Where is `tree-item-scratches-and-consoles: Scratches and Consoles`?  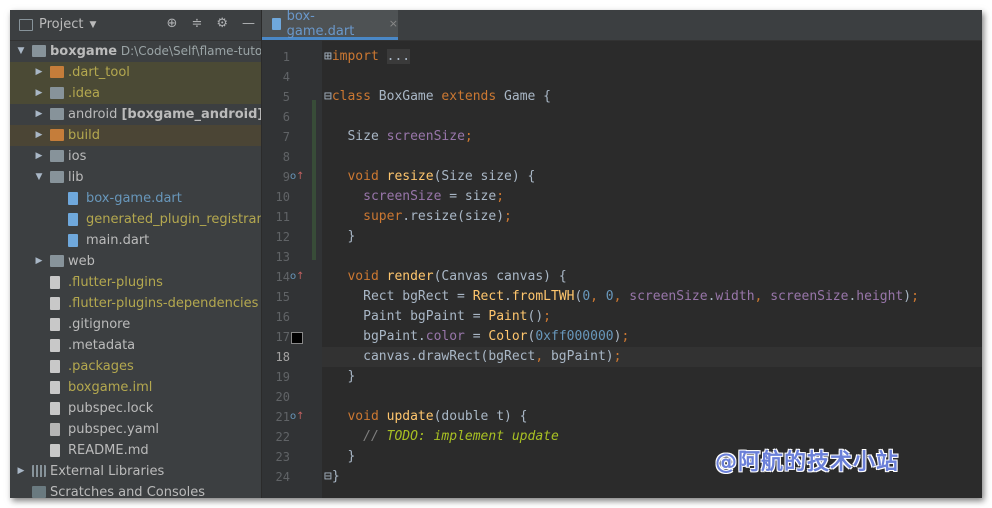 tree-item-scratches-and-consoles: Scratches and Consoles is located at coordinates (135, 490).